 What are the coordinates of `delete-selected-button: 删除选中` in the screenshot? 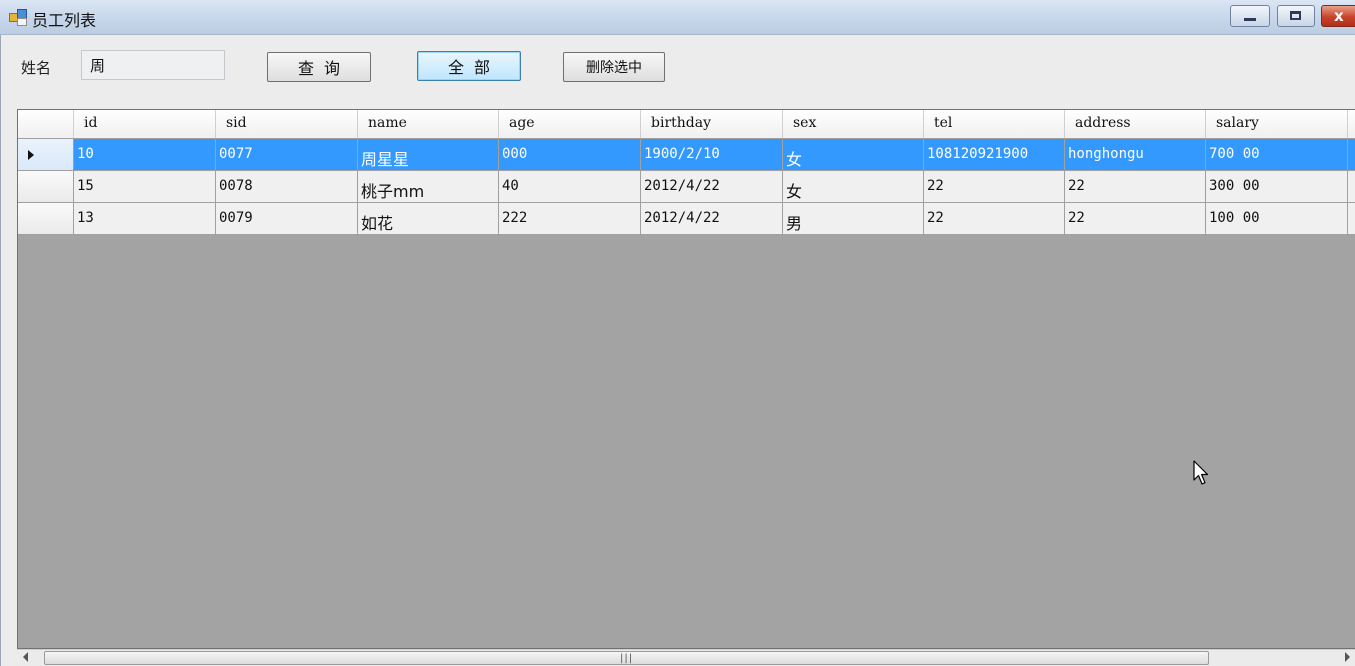 It's located at (614, 67).